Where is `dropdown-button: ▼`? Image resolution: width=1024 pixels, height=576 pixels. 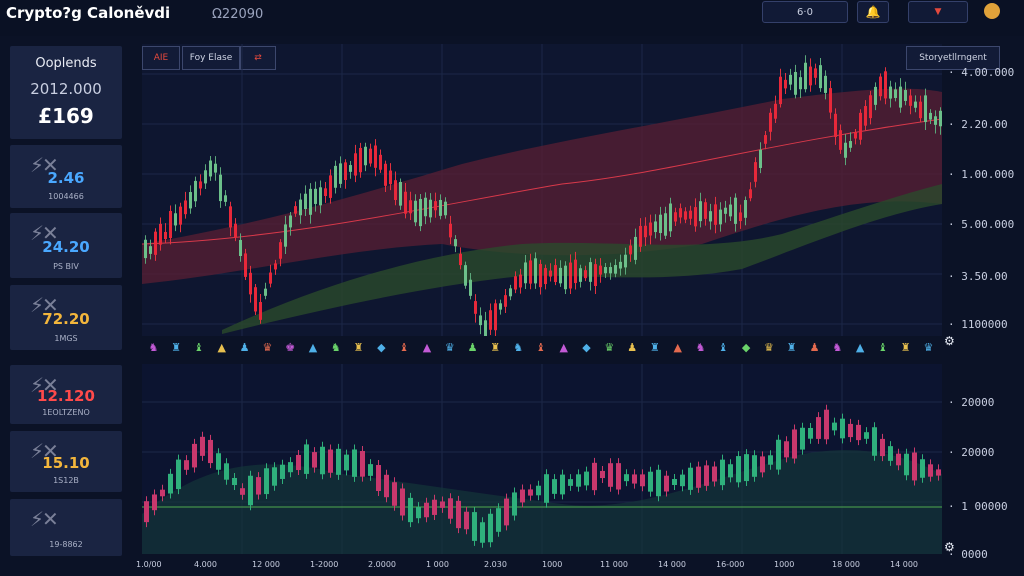 dropdown-button: ▼ is located at coordinates (938, 12).